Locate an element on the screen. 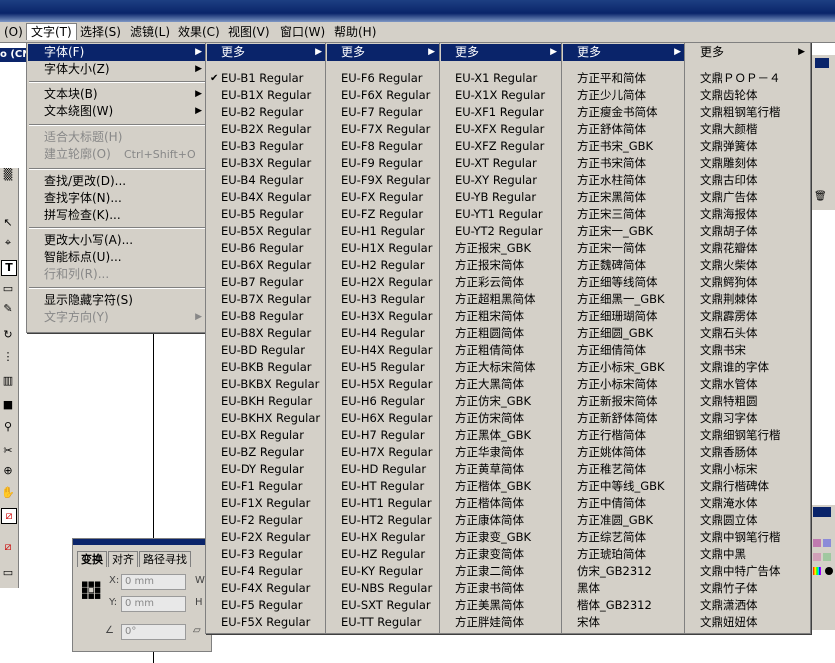 This screenshot has width=835, height=663. font-item: EU-H4X Regular is located at coordinates (383, 350).